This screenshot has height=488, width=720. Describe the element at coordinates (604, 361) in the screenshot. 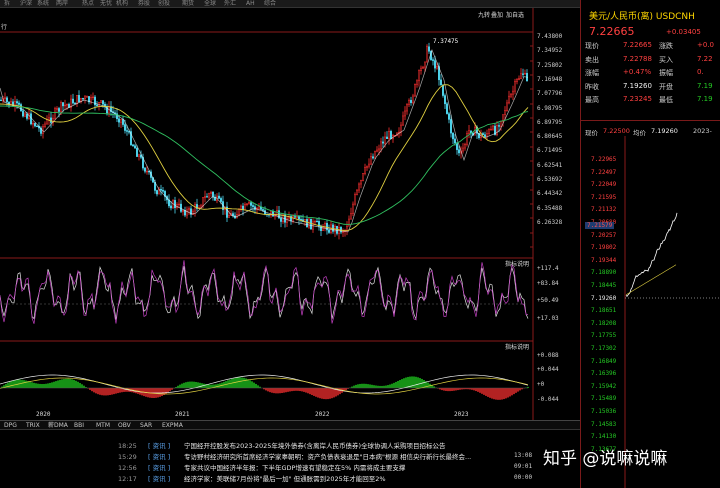

I see `intraday-price-tick: 7.16849` at that location.